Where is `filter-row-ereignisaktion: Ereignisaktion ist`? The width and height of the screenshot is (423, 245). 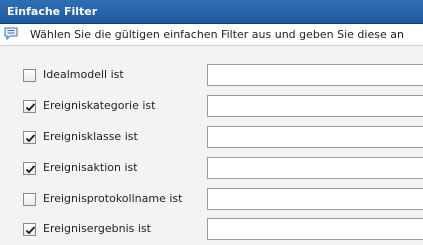
filter-row-ereignisaktion: Ereignisaktion ist is located at coordinates (211, 170).